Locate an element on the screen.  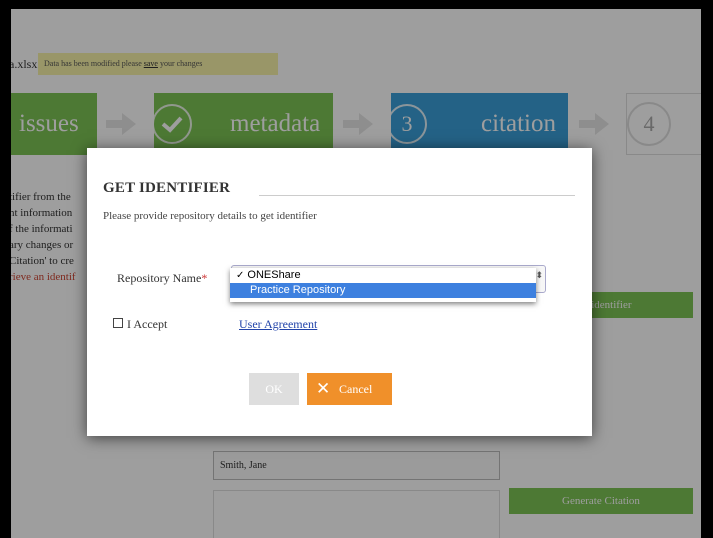
accept-checkbox: I Accept is located at coordinates (140, 324).